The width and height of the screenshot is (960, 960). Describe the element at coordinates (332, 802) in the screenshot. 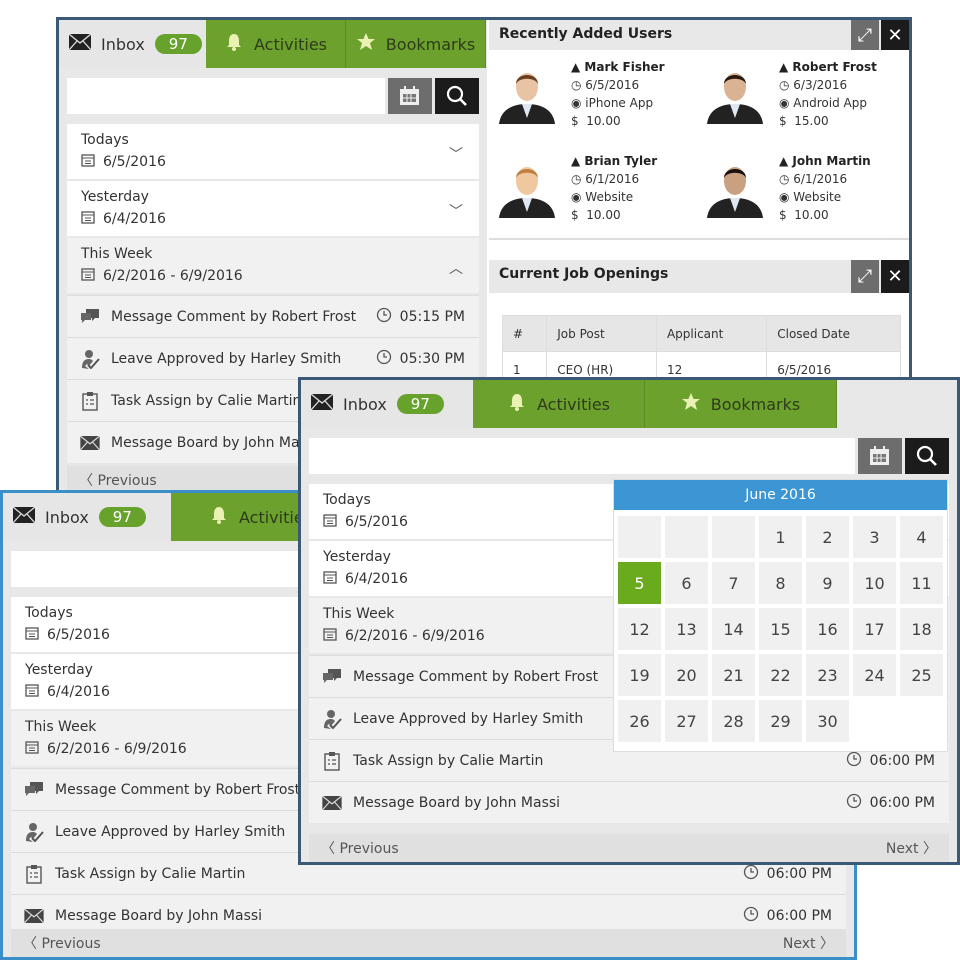

I see `mail-icon` at that location.